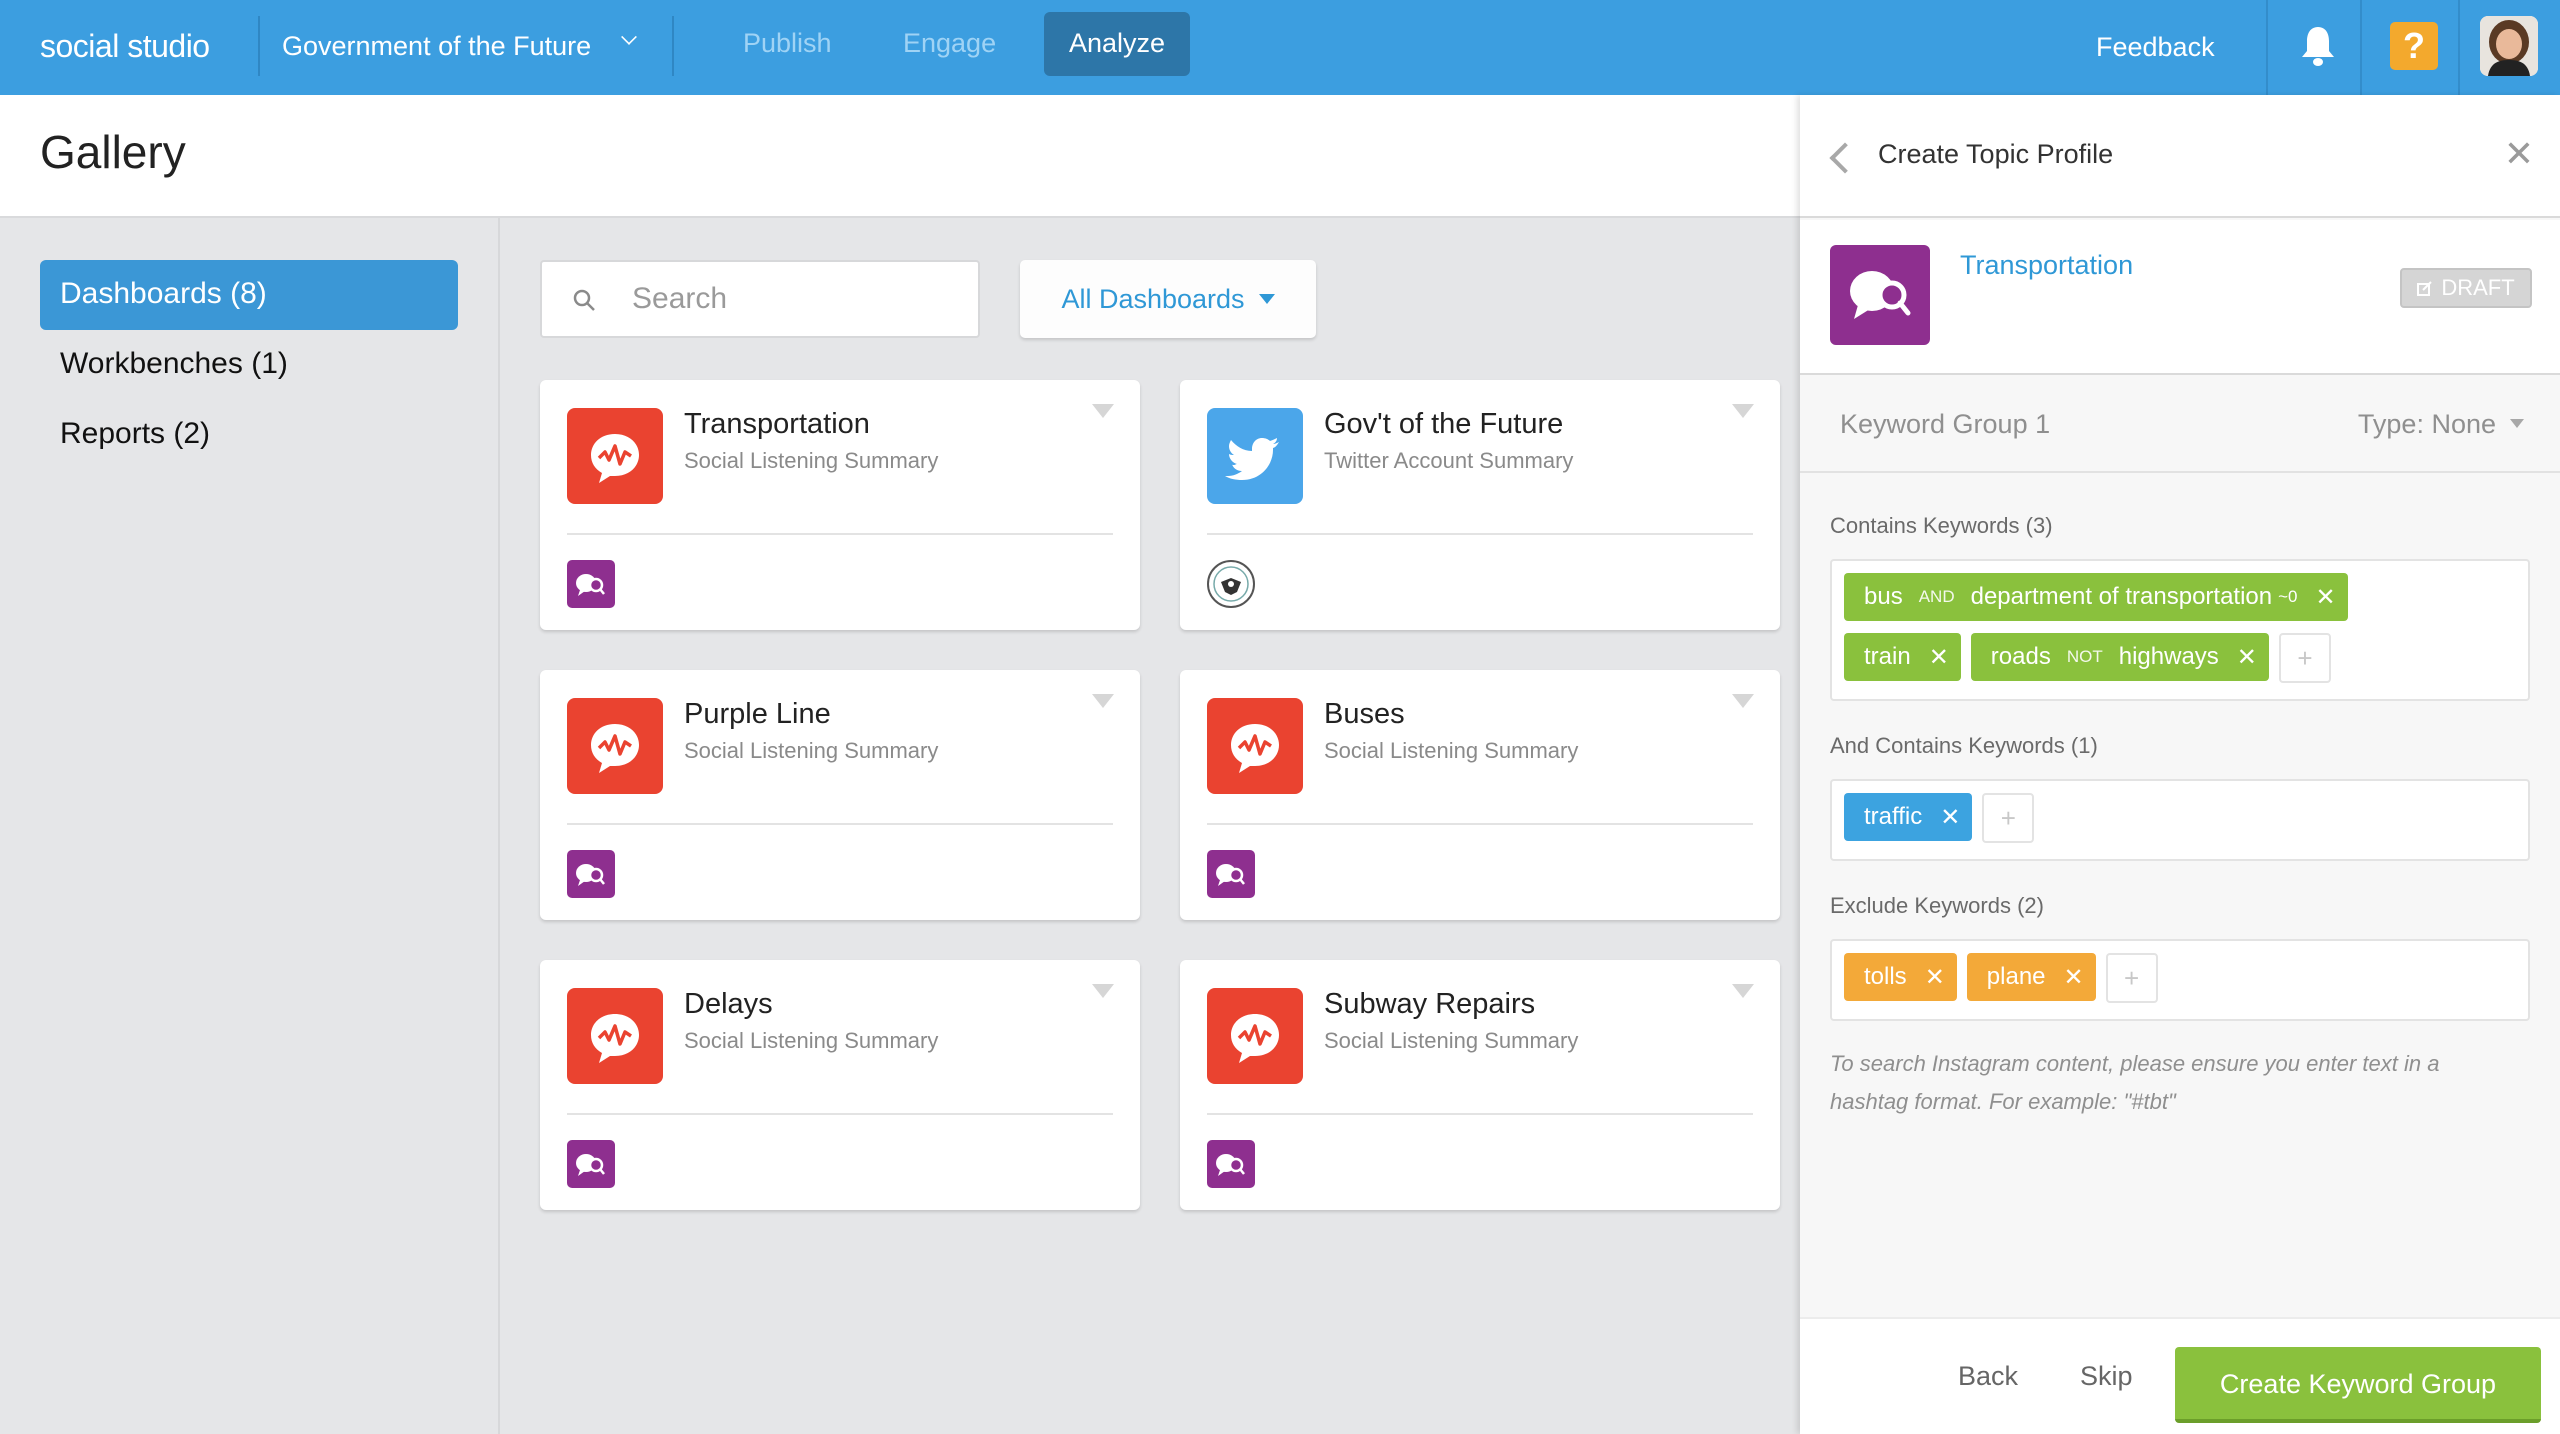  I want to click on sidebar-item-workbenches: Workbenches (1), so click(249, 365).